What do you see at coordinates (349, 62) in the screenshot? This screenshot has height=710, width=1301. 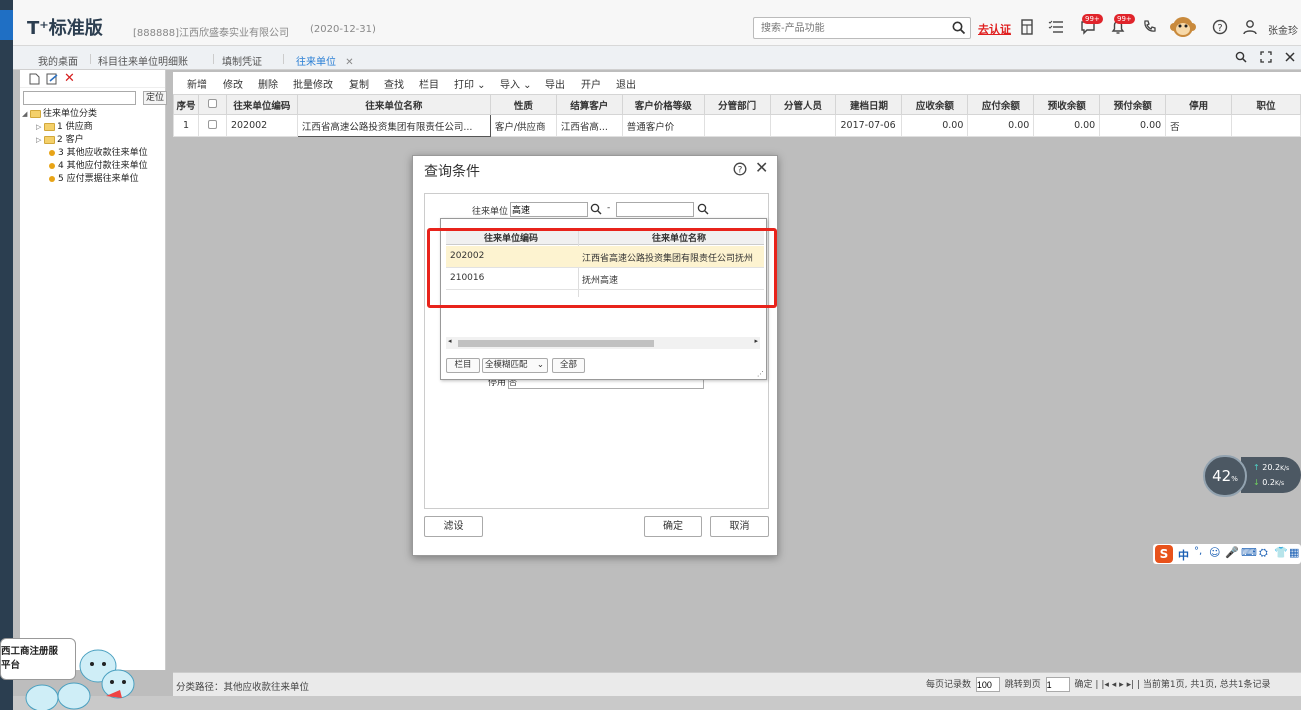 I see `close-tab-icon: ✕` at bounding box center [349, 62].